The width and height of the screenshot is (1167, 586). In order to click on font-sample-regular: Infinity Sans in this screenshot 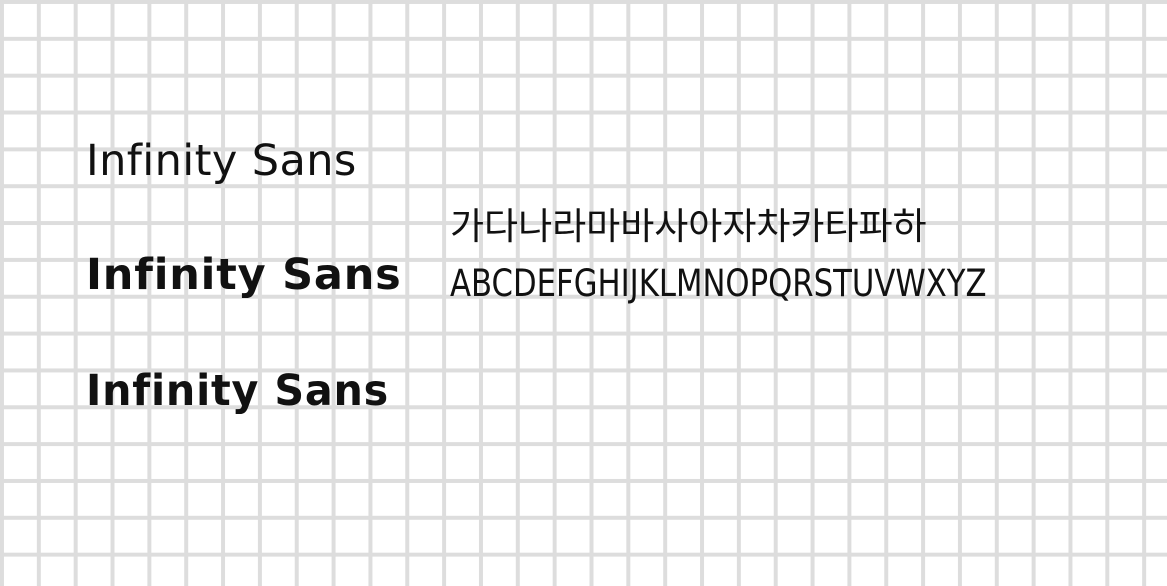, I will do `click(221, 161)`.